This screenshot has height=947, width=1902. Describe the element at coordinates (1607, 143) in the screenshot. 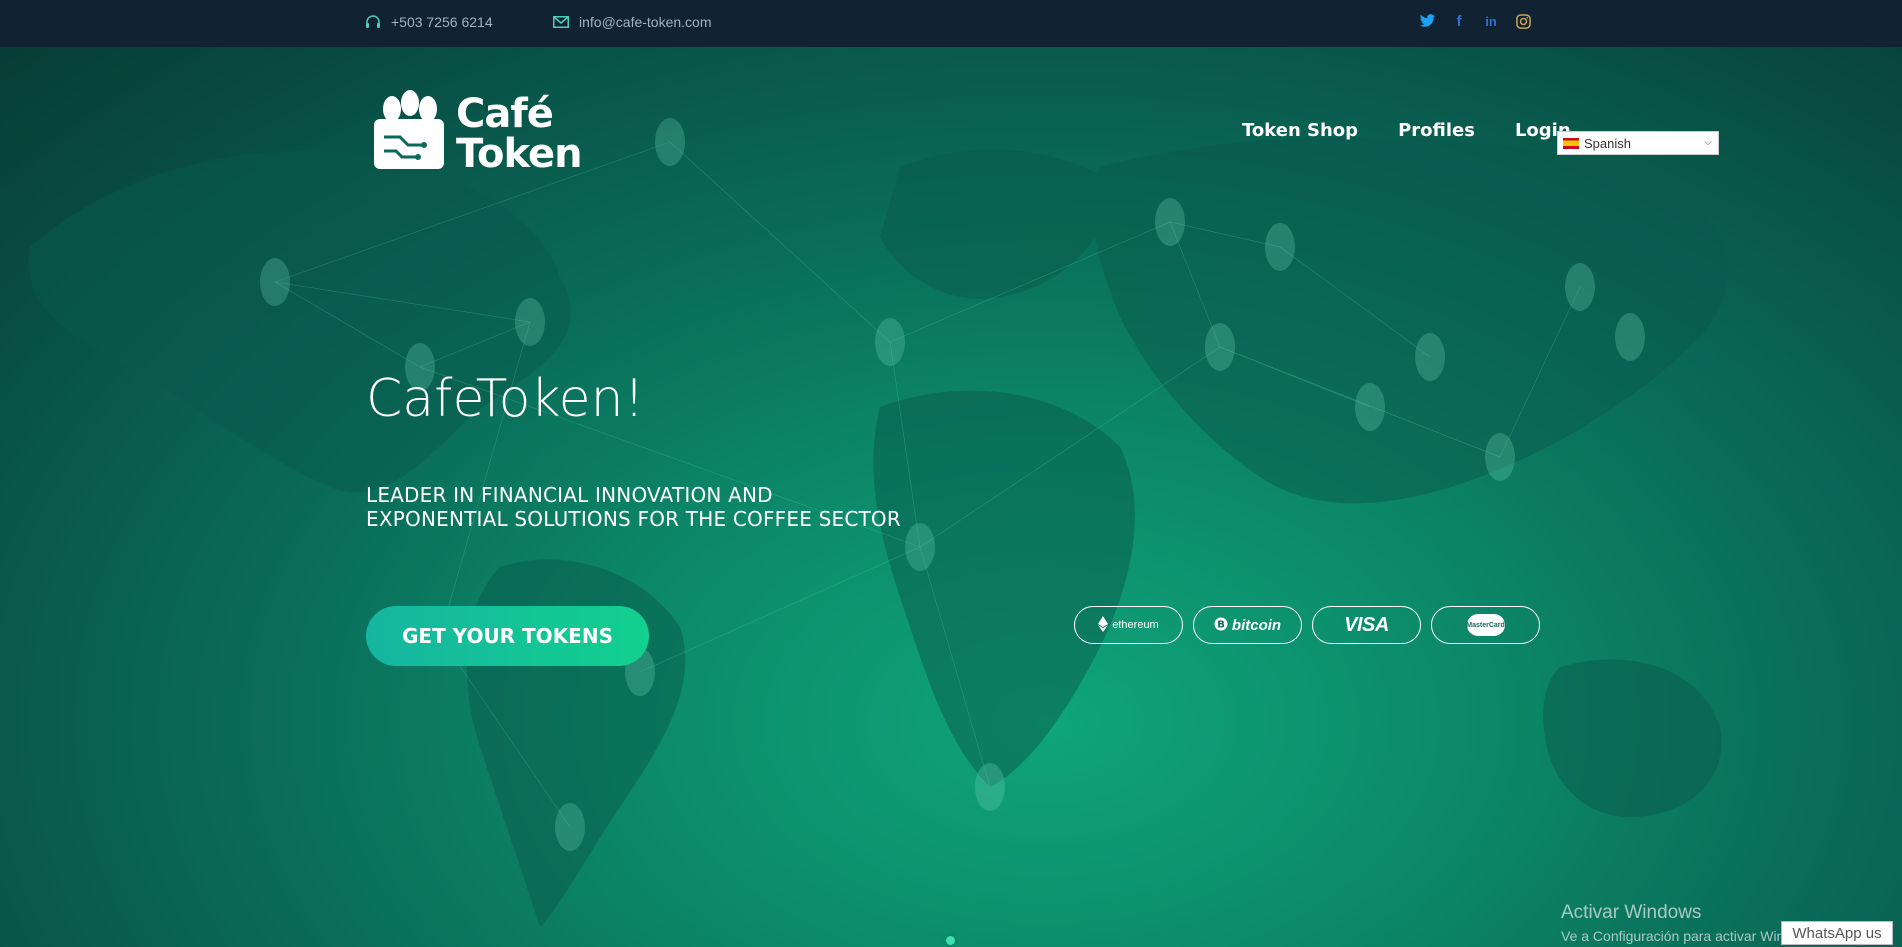

I see `language-label: Spanish` at that location.